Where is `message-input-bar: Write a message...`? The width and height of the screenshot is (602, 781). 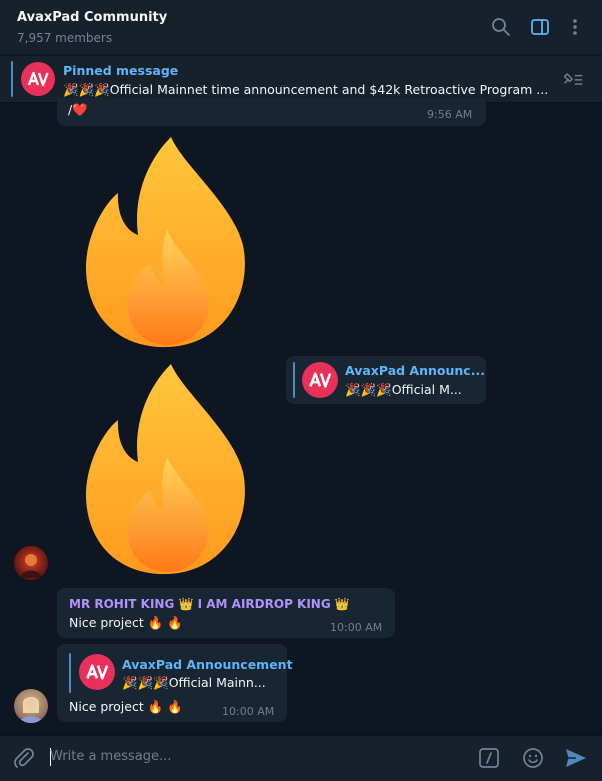 message-input-bar: Write a message... is located at coordinates (301, 758).